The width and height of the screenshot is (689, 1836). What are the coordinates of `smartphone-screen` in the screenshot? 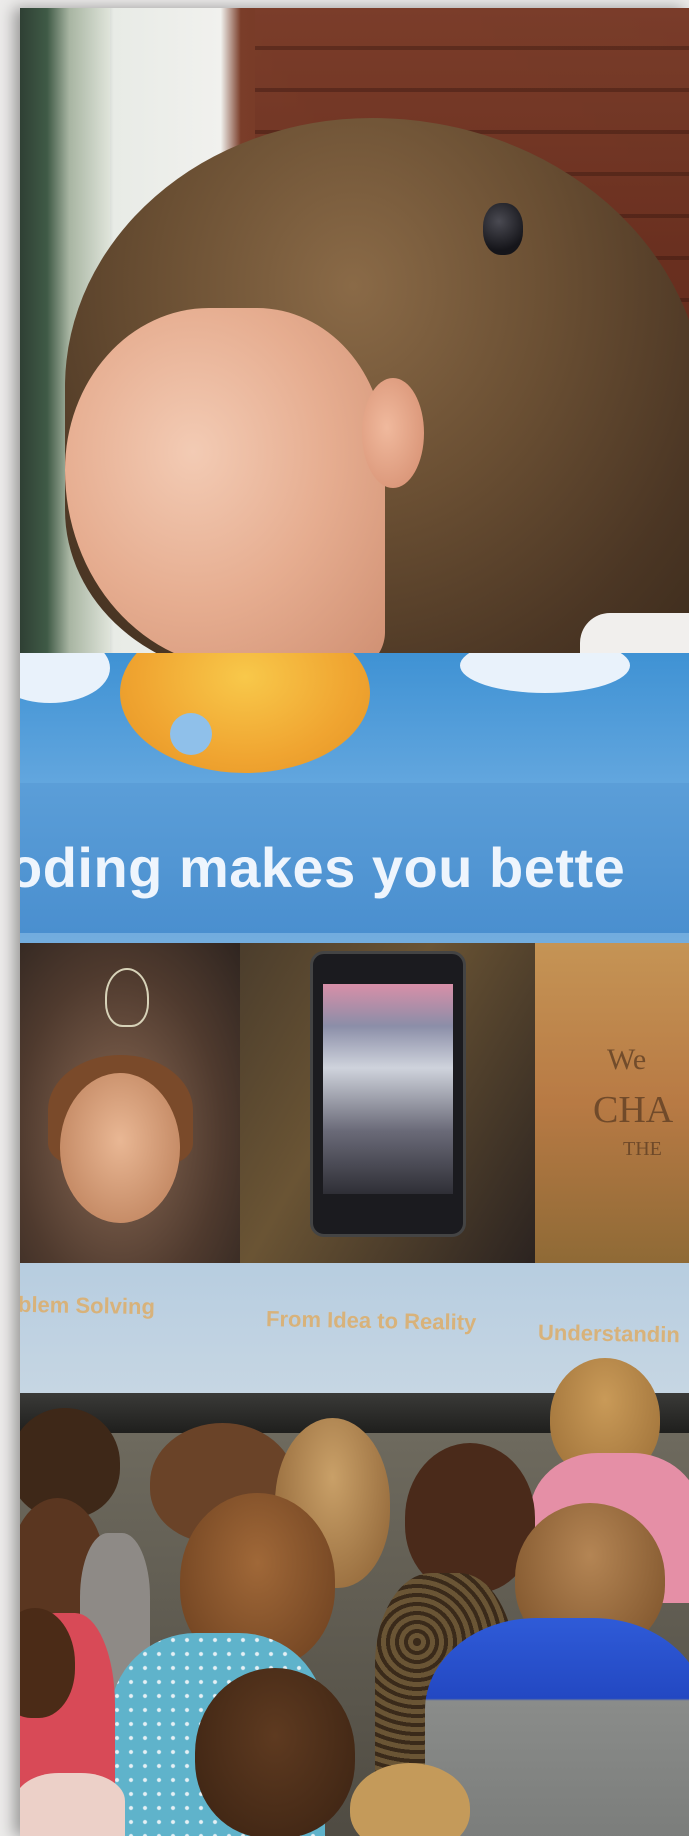 It's located at (388, 1089).